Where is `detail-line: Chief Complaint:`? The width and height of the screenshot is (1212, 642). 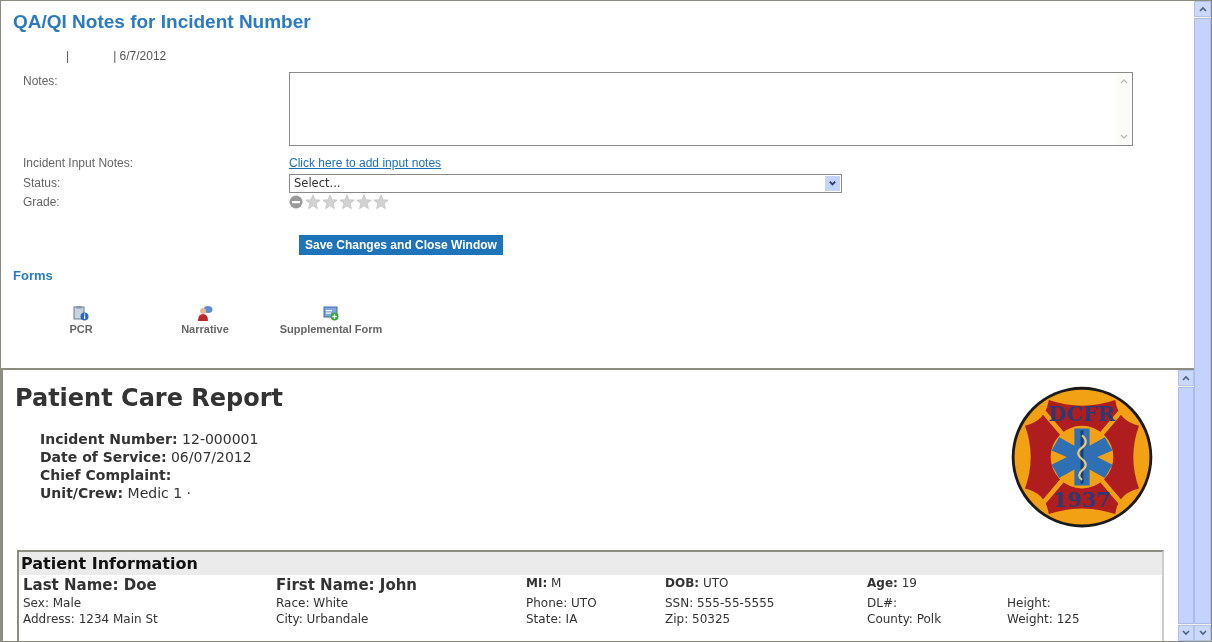 detail-line: Chief Complaint: is located at coordinates (106, 475).